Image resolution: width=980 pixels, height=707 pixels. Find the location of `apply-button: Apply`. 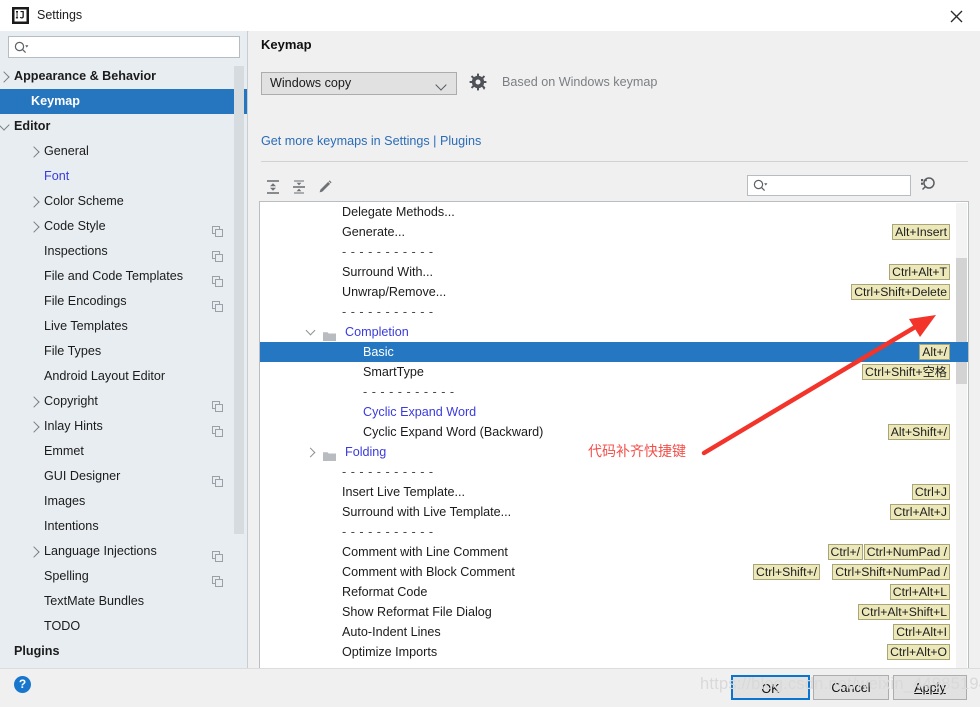

apply-button: Apply is located at coordinates (930, 687).